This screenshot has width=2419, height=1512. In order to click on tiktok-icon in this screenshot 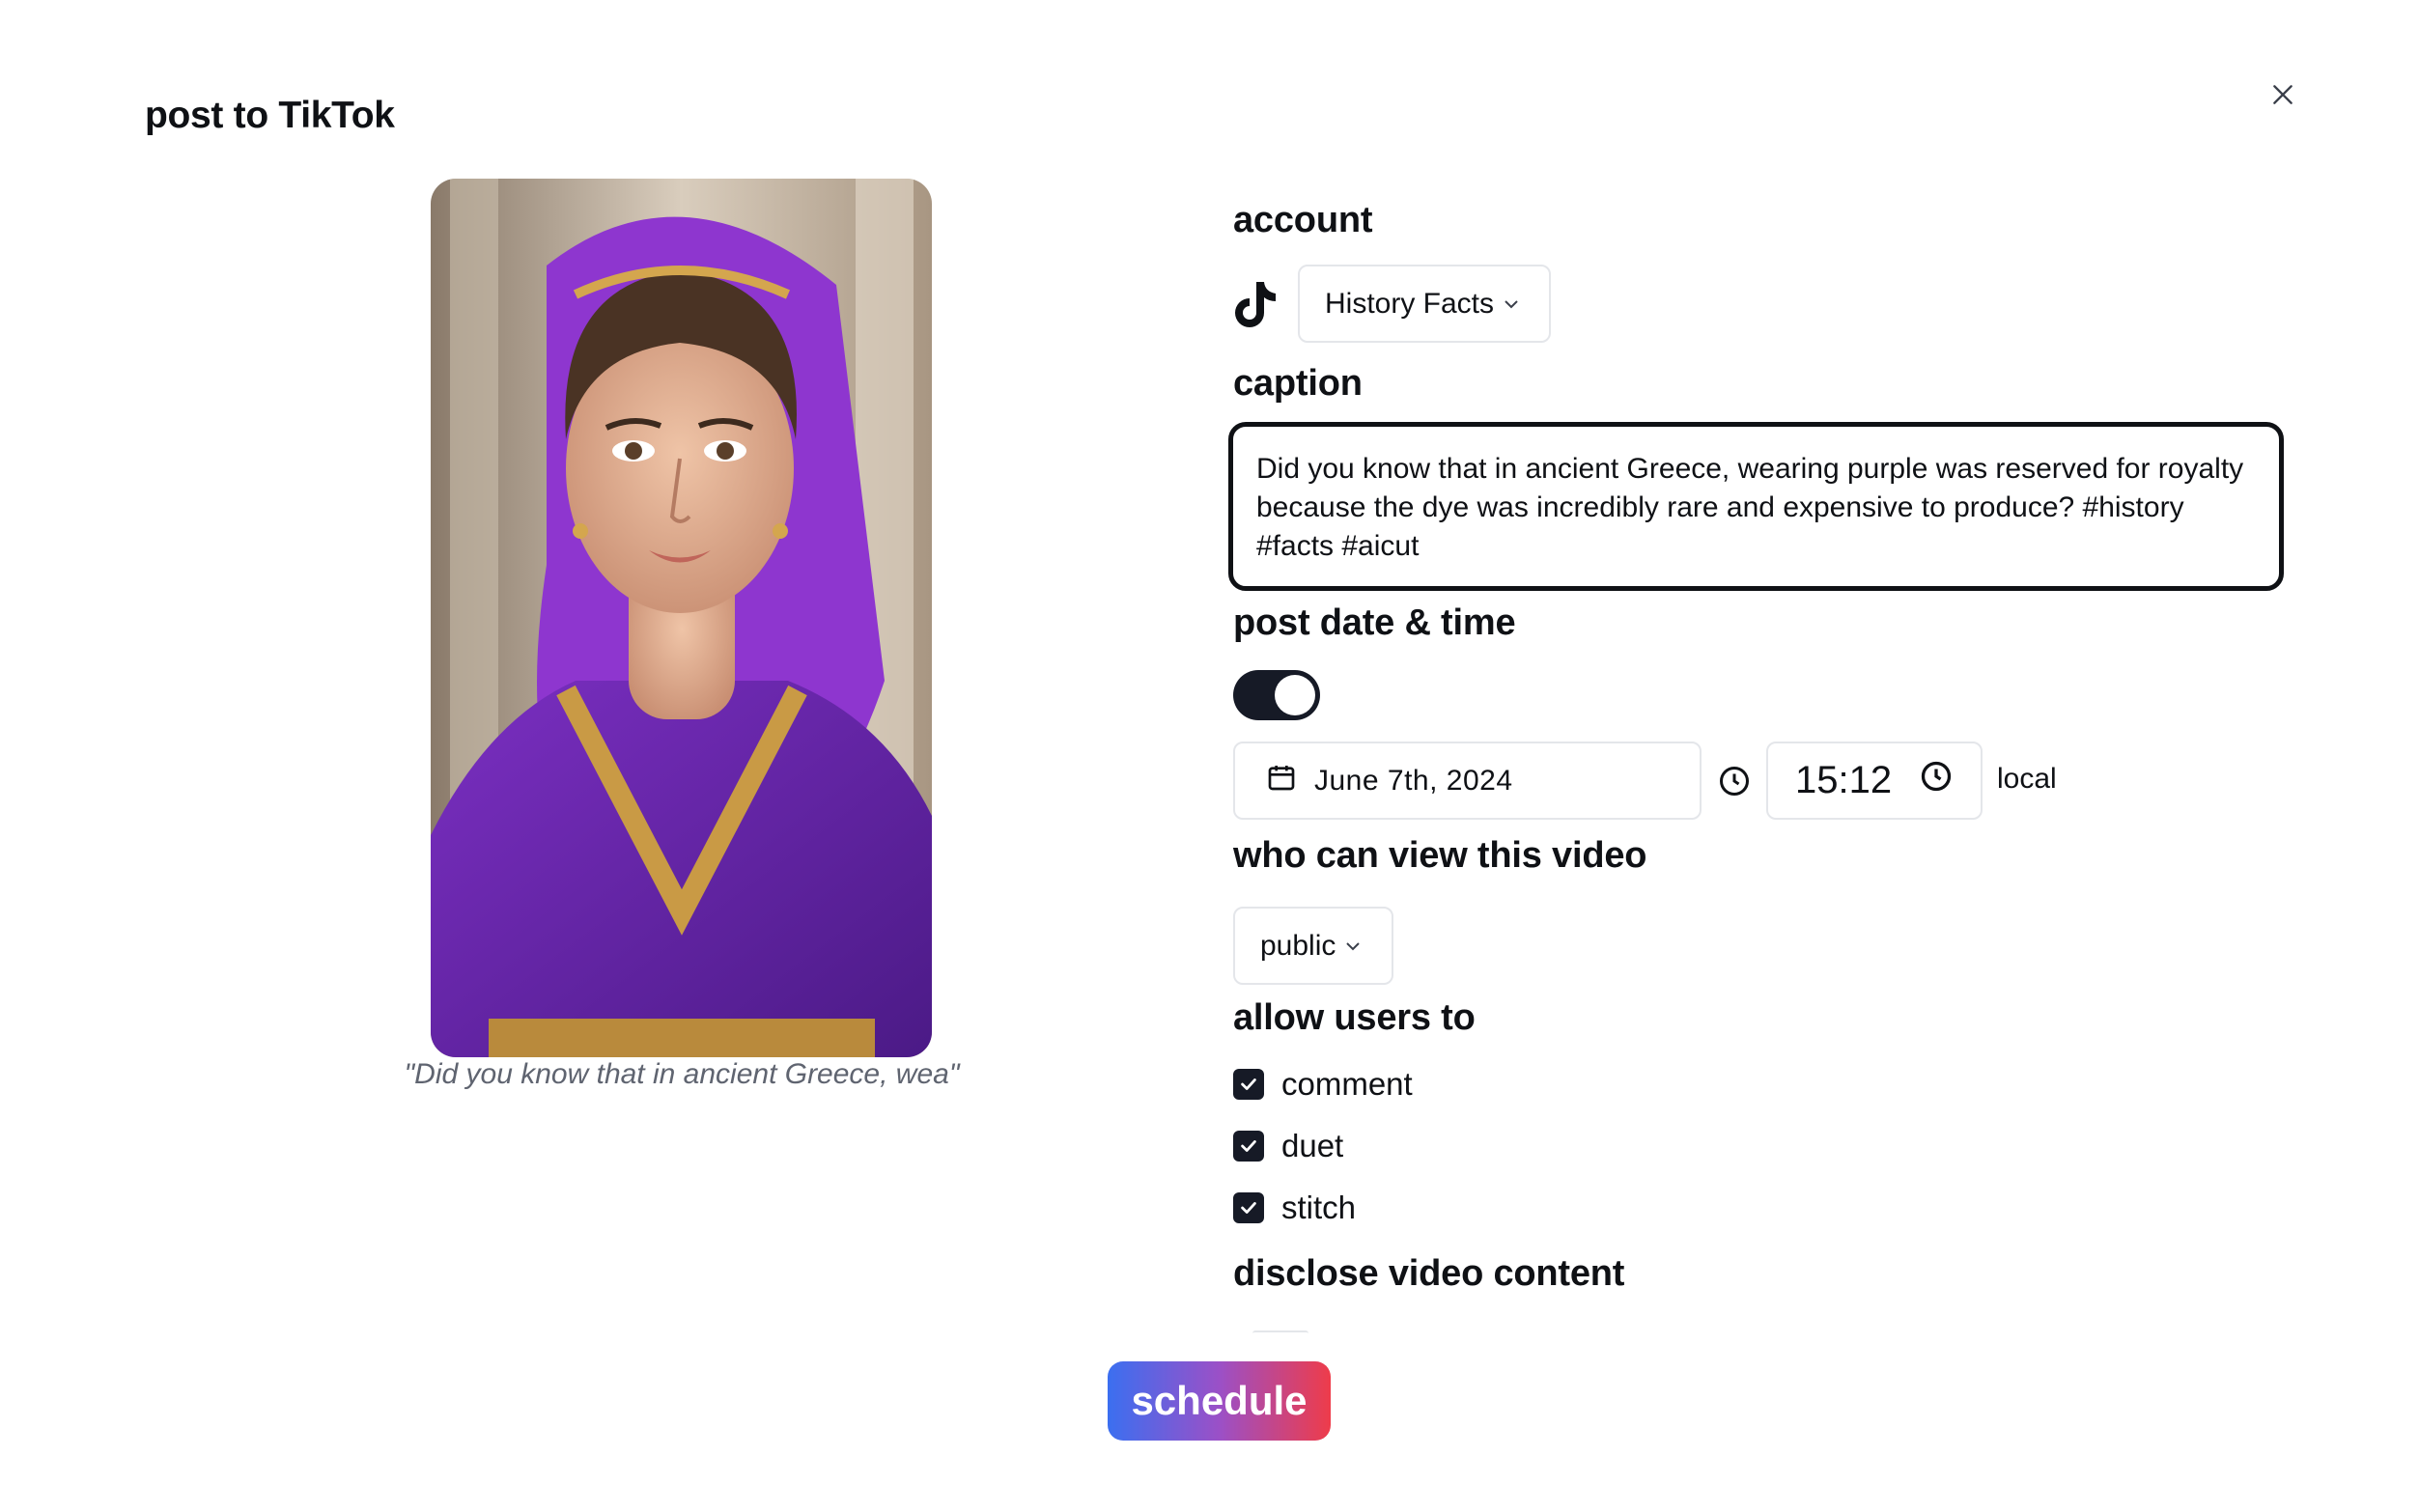, I will do `click(1255, 304)`.